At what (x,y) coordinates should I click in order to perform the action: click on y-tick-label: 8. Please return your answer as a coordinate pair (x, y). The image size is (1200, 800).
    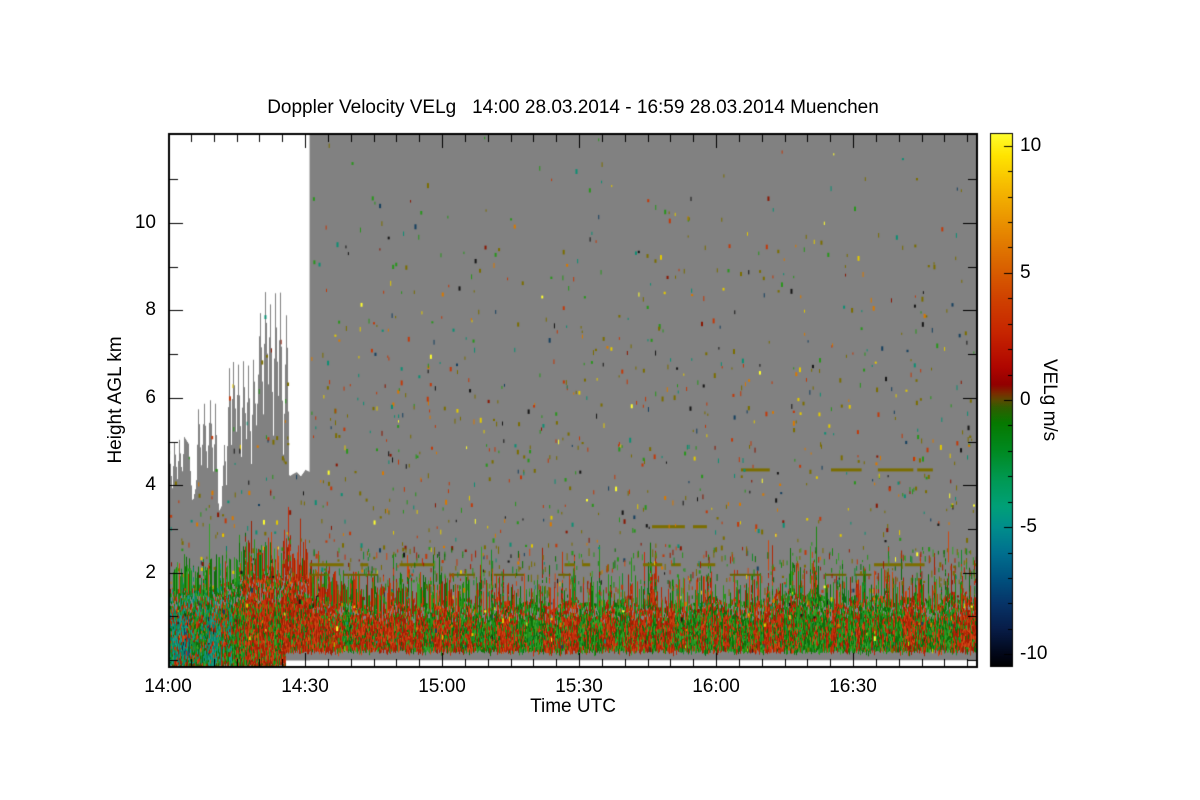
    Looking at the image, I should click on (150, 310).